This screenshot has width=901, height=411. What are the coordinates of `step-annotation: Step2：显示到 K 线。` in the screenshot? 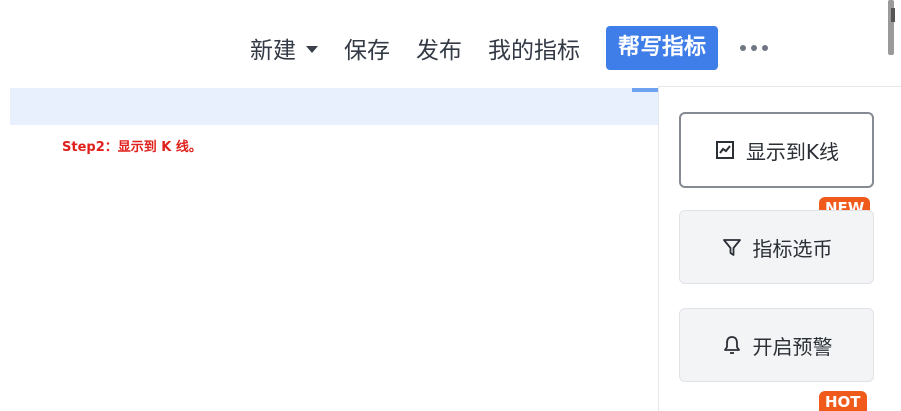 It's located at (132, 147).